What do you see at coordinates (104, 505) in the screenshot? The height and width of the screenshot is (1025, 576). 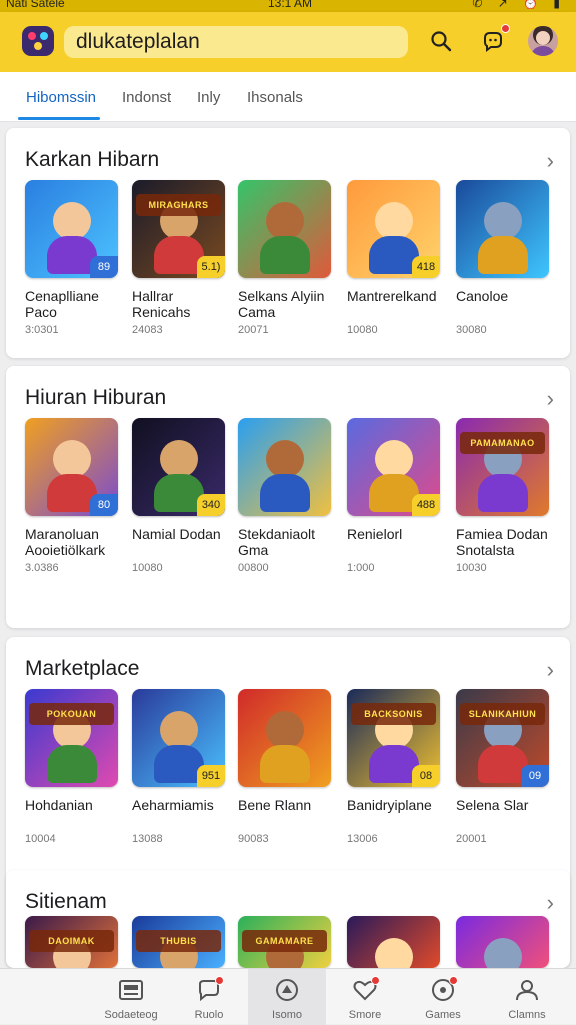 I see `app-count-badge: 80` at bounding box center [104, 505].